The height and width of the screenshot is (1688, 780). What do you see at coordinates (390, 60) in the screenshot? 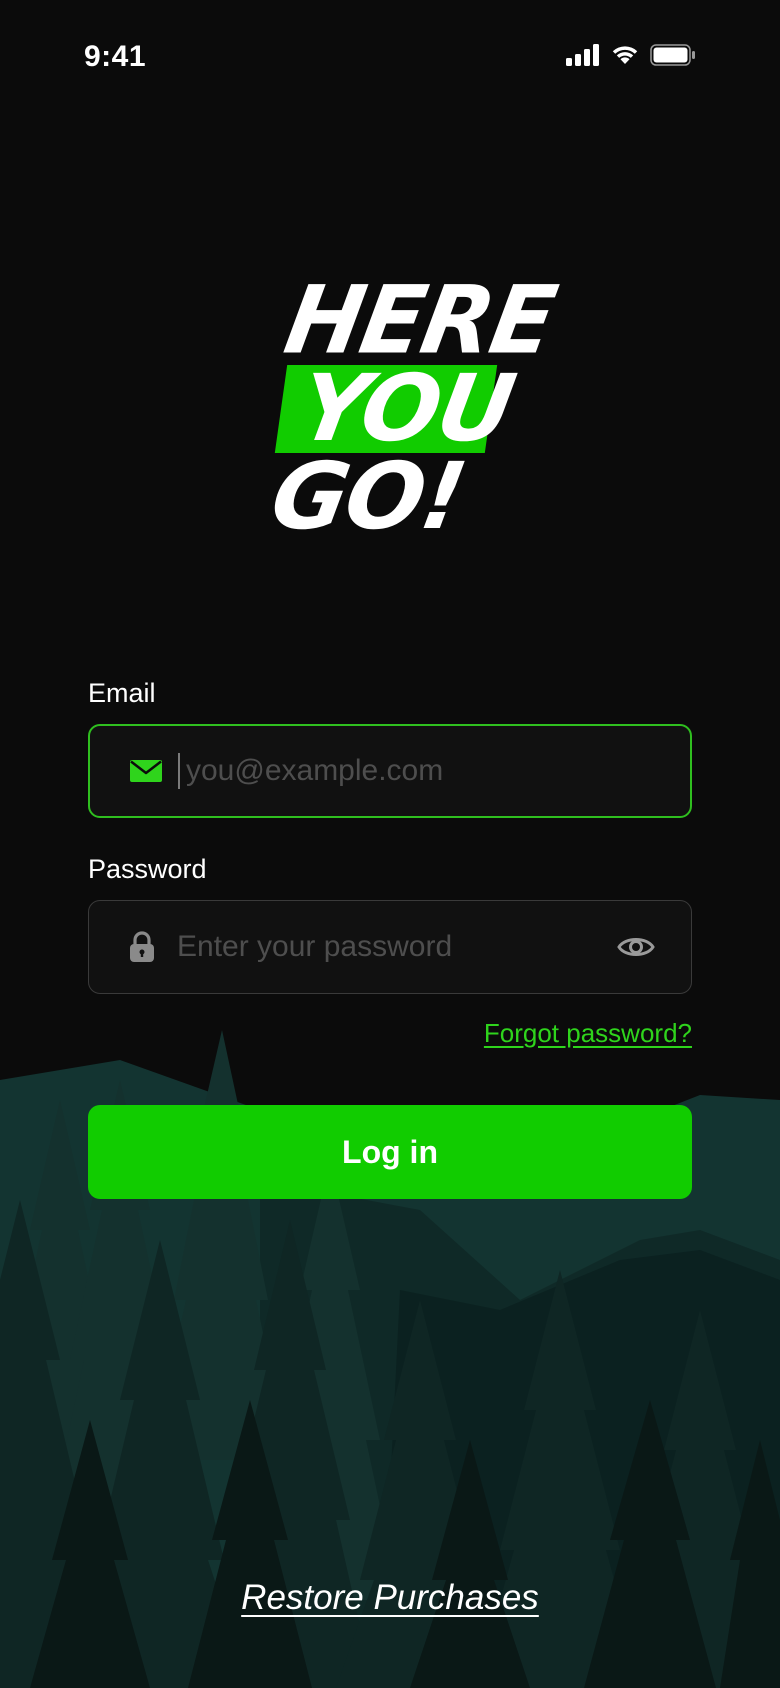
I see `status-bar: 9:41` at bounding box center [390, 60].